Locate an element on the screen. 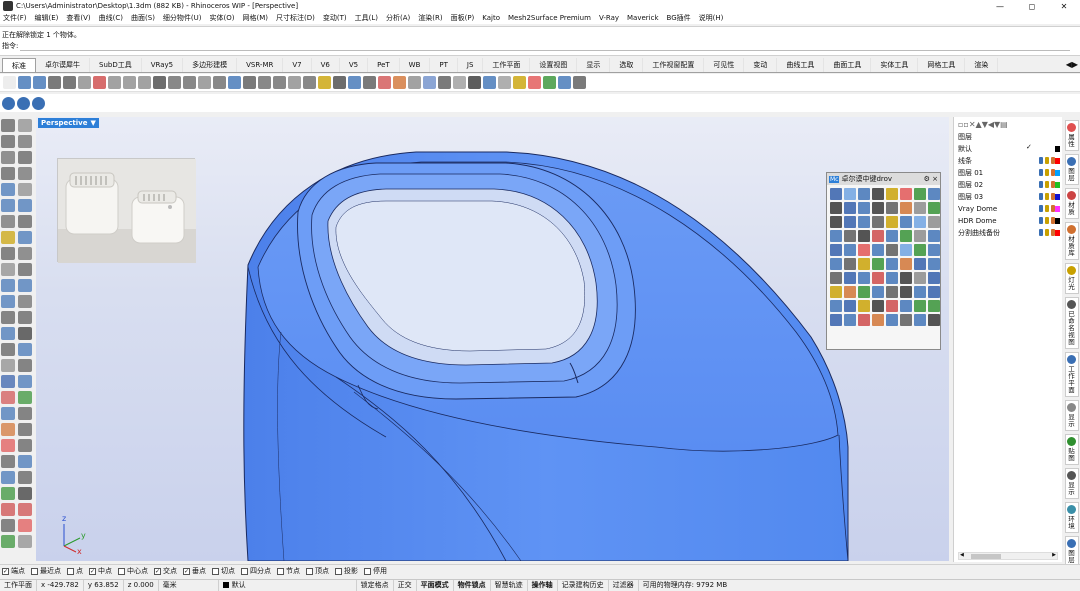 The width and height of the screenshot is (1080, 591). side-tab: 材质 is located at coordinates (1071, 203).